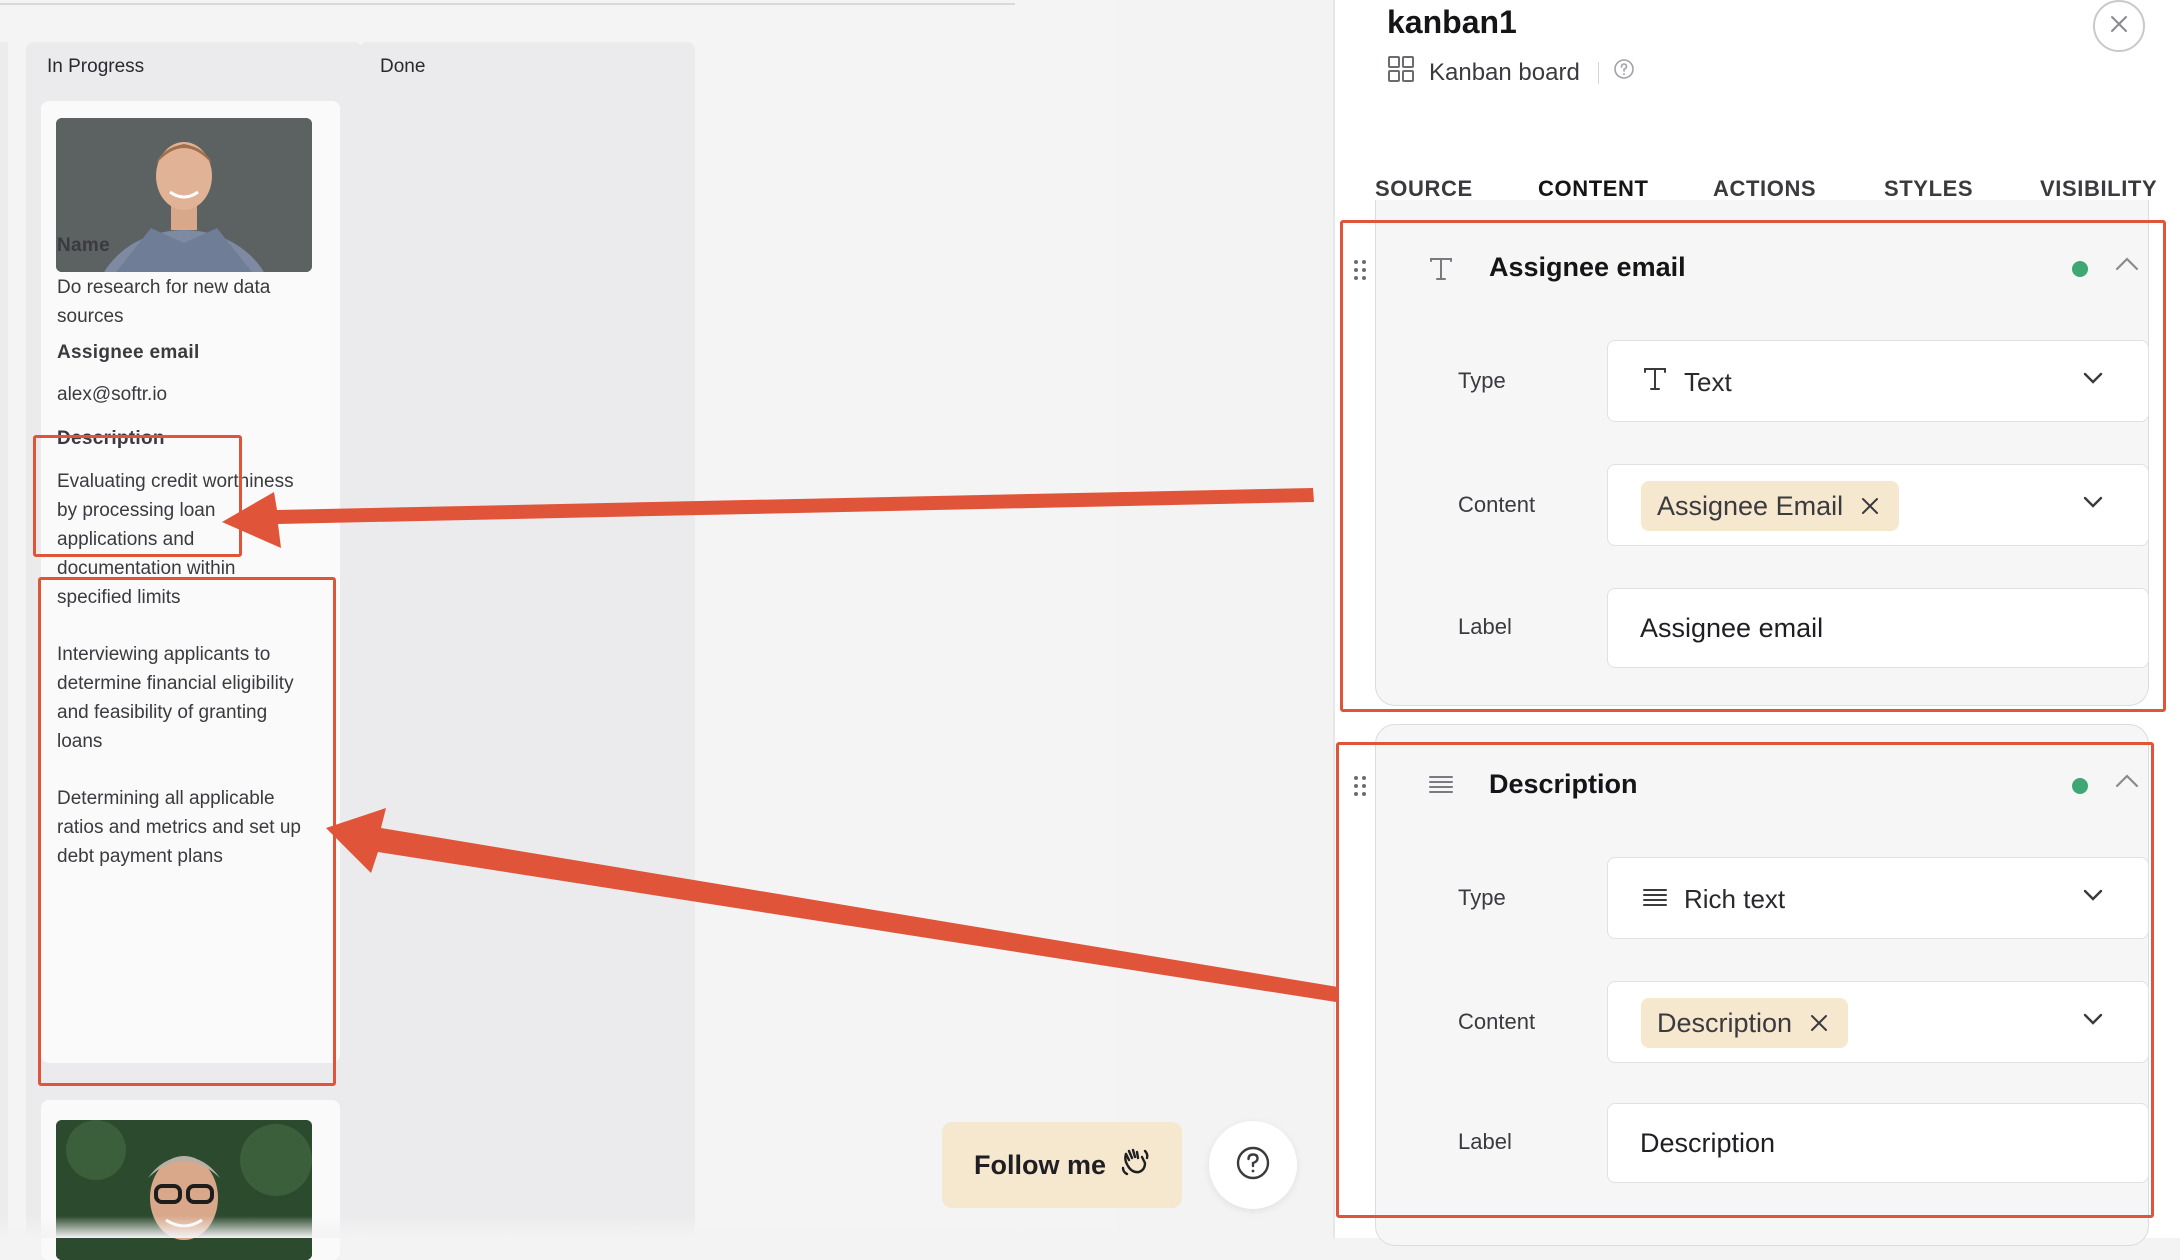 The width and height of the screenshot is (2180, 1260). I want to click on tab-source: SOURCE, so click(1424, 189).